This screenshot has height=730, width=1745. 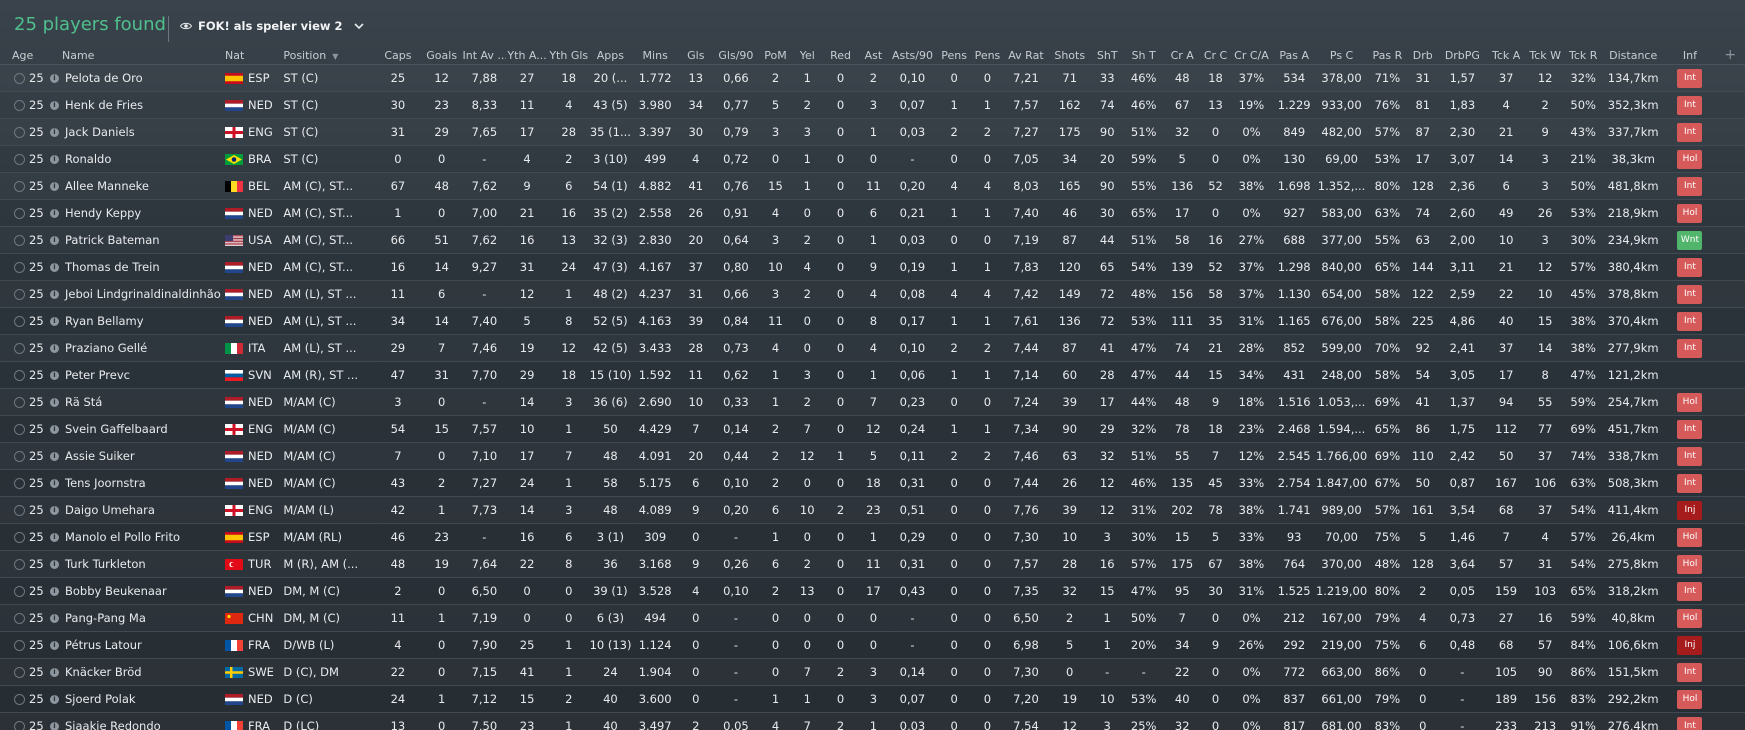 I want to click on player-name: Knäcker Bröd, so click(x=103, y=672).